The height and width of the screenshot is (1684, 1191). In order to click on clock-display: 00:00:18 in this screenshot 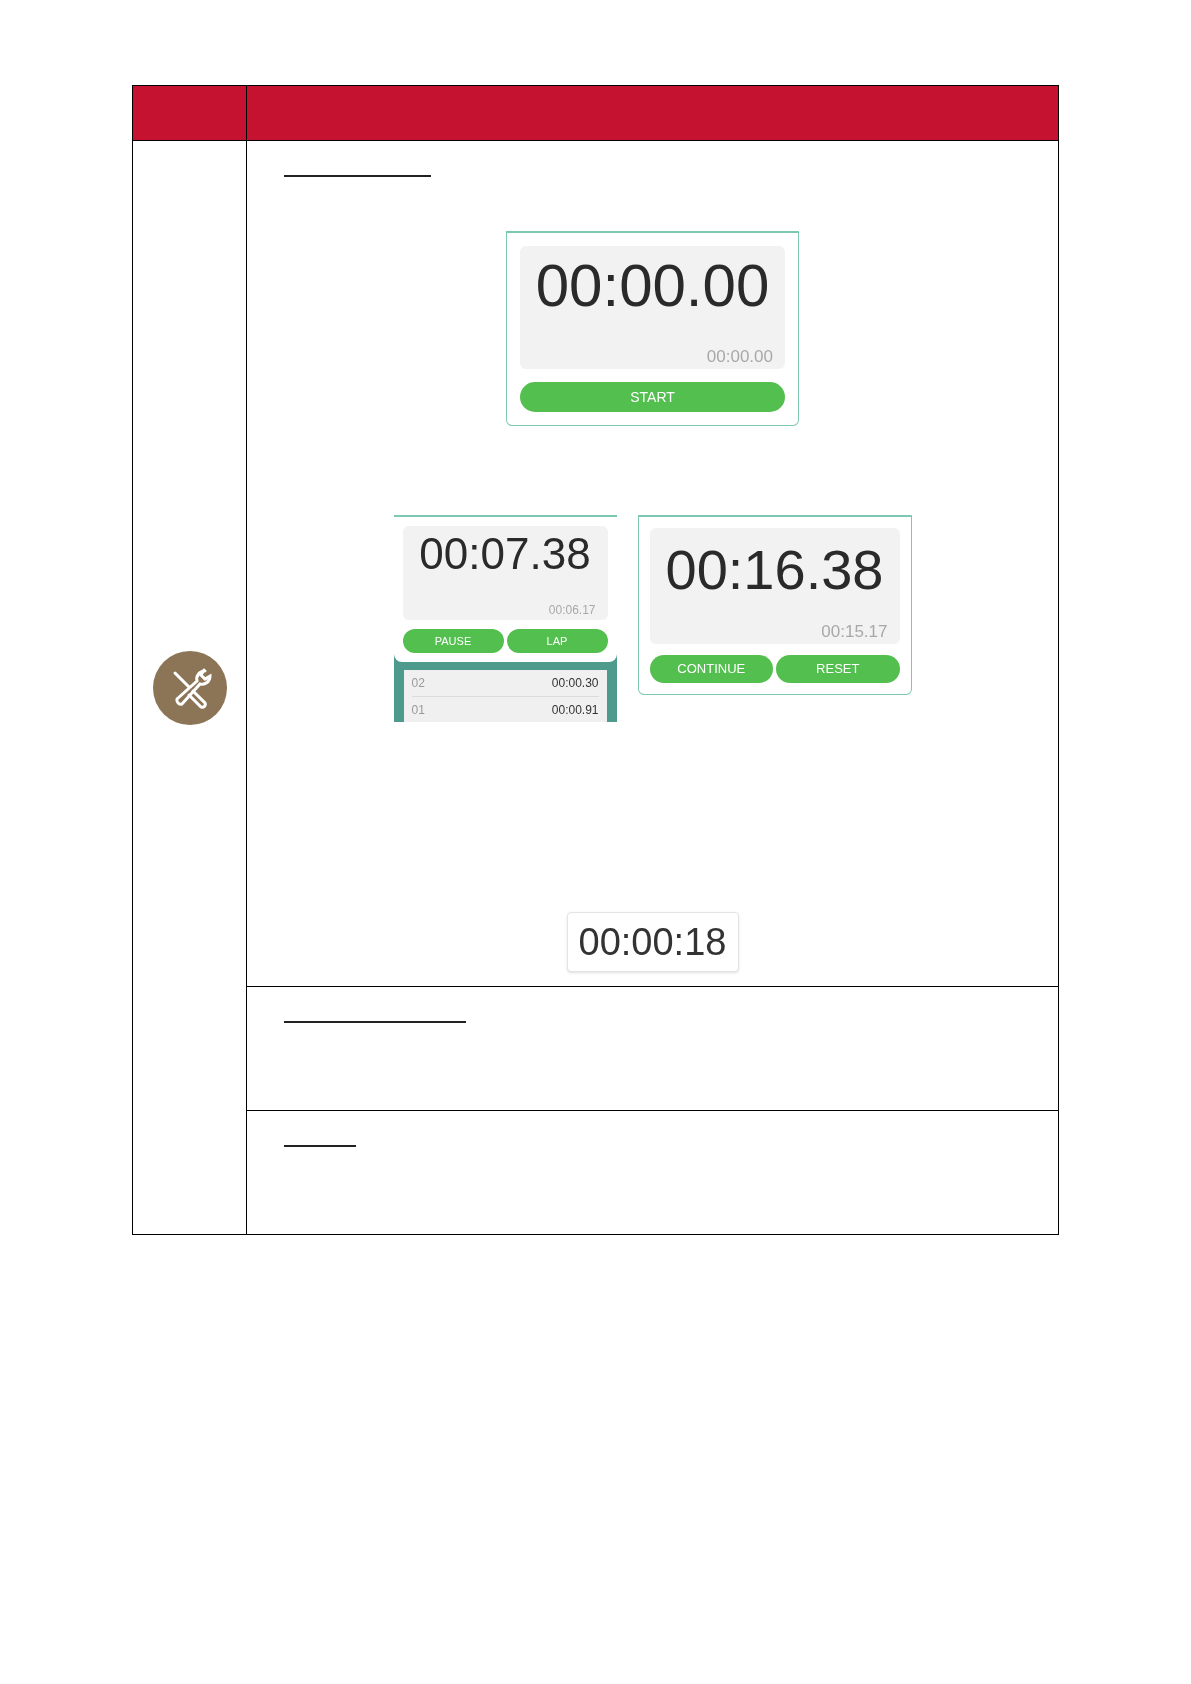, I will do `click(652, 942)`.